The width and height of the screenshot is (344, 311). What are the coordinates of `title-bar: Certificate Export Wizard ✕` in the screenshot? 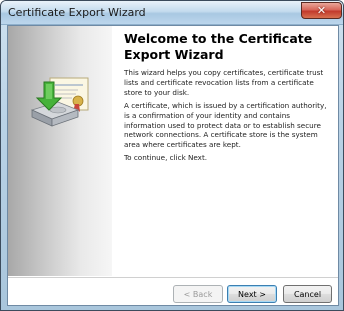 It's located at (172, 13).